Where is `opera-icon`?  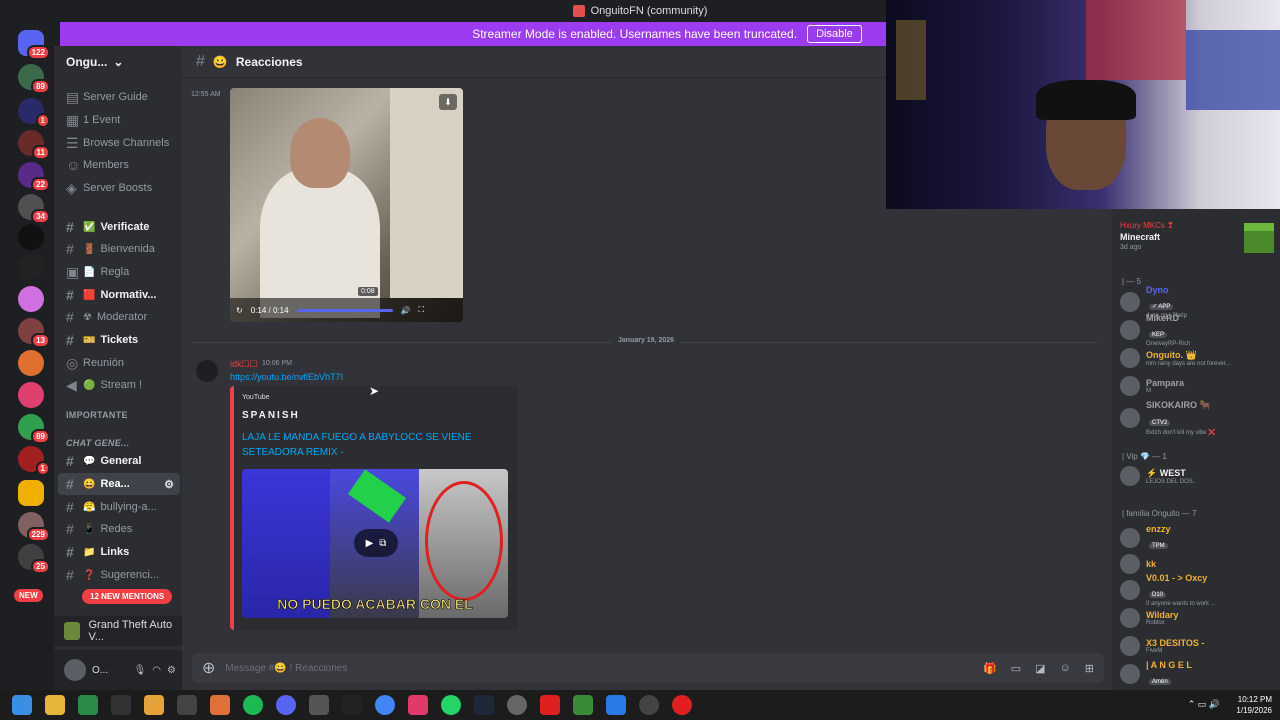 opera-icon is located at coordinates (682, 705).